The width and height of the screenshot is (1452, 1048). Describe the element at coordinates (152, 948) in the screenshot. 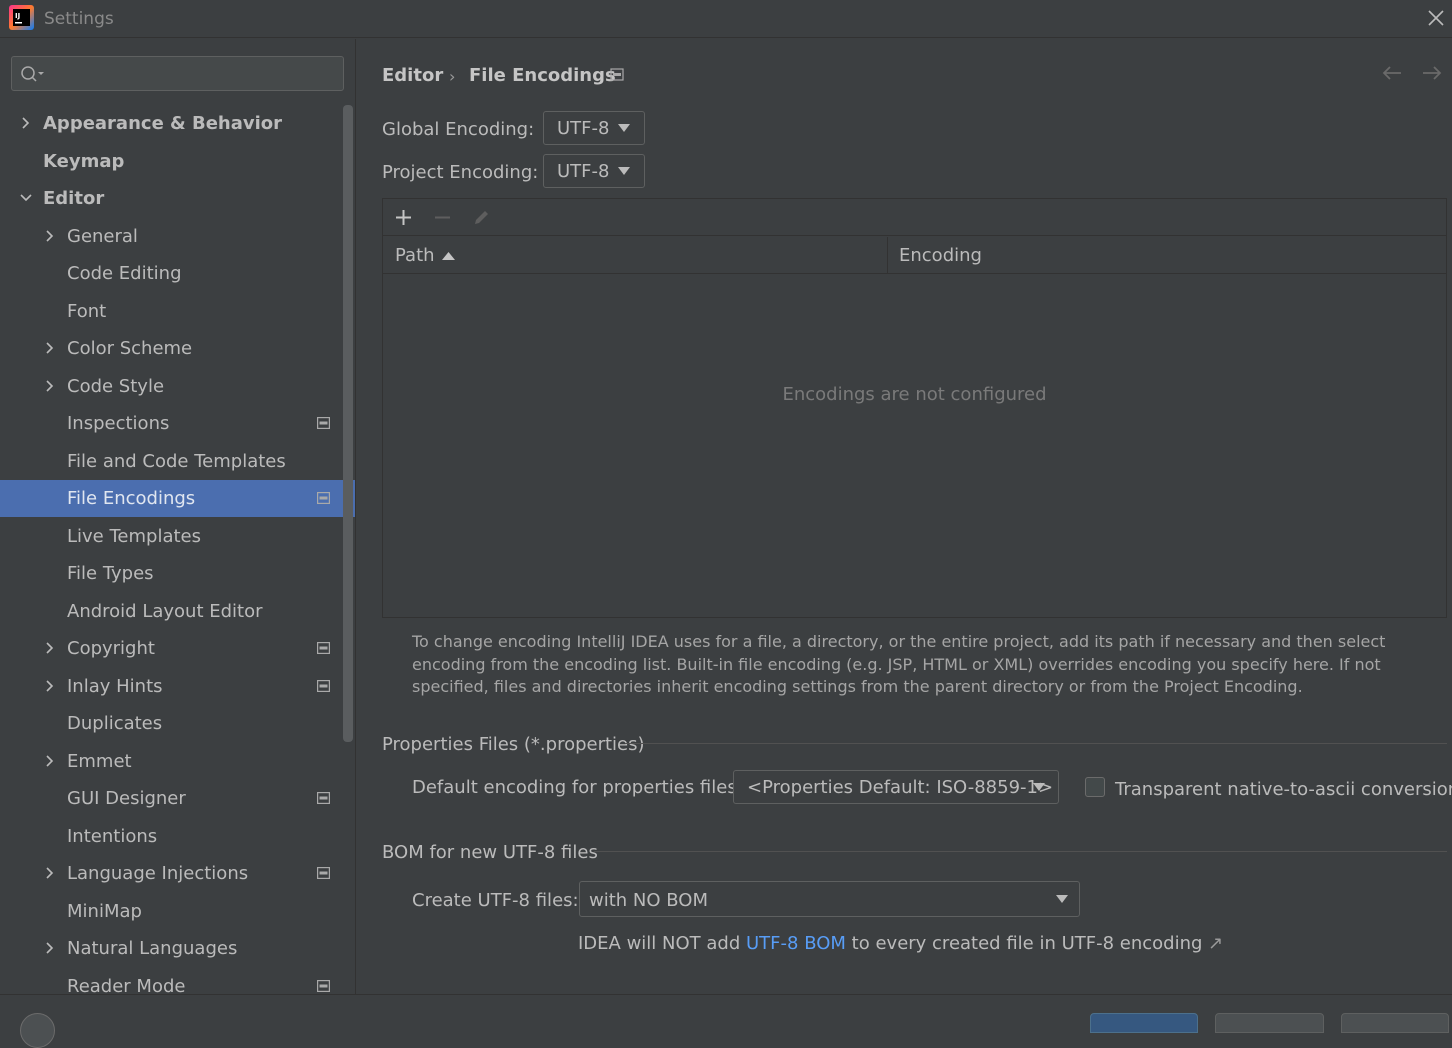

I see `sidebar-item-label: Natural Languages` at that location.